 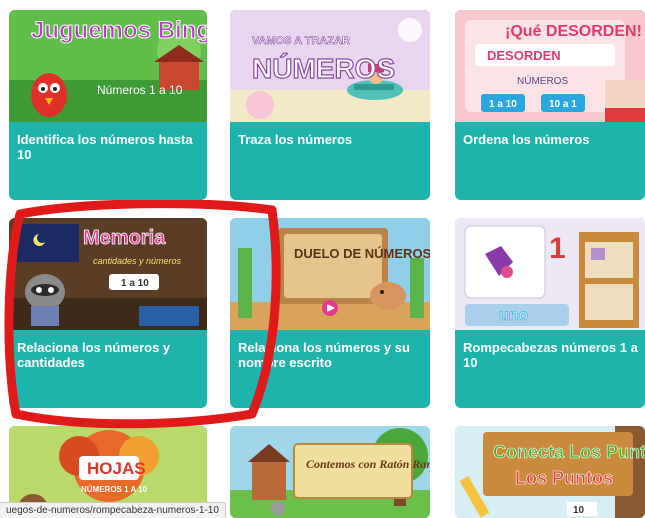 What do you see at coordinates (573, 31) in the screenshot?
I see `thumb-title: ¡Qué DESORDEN!` at bounding box center [573, 31].